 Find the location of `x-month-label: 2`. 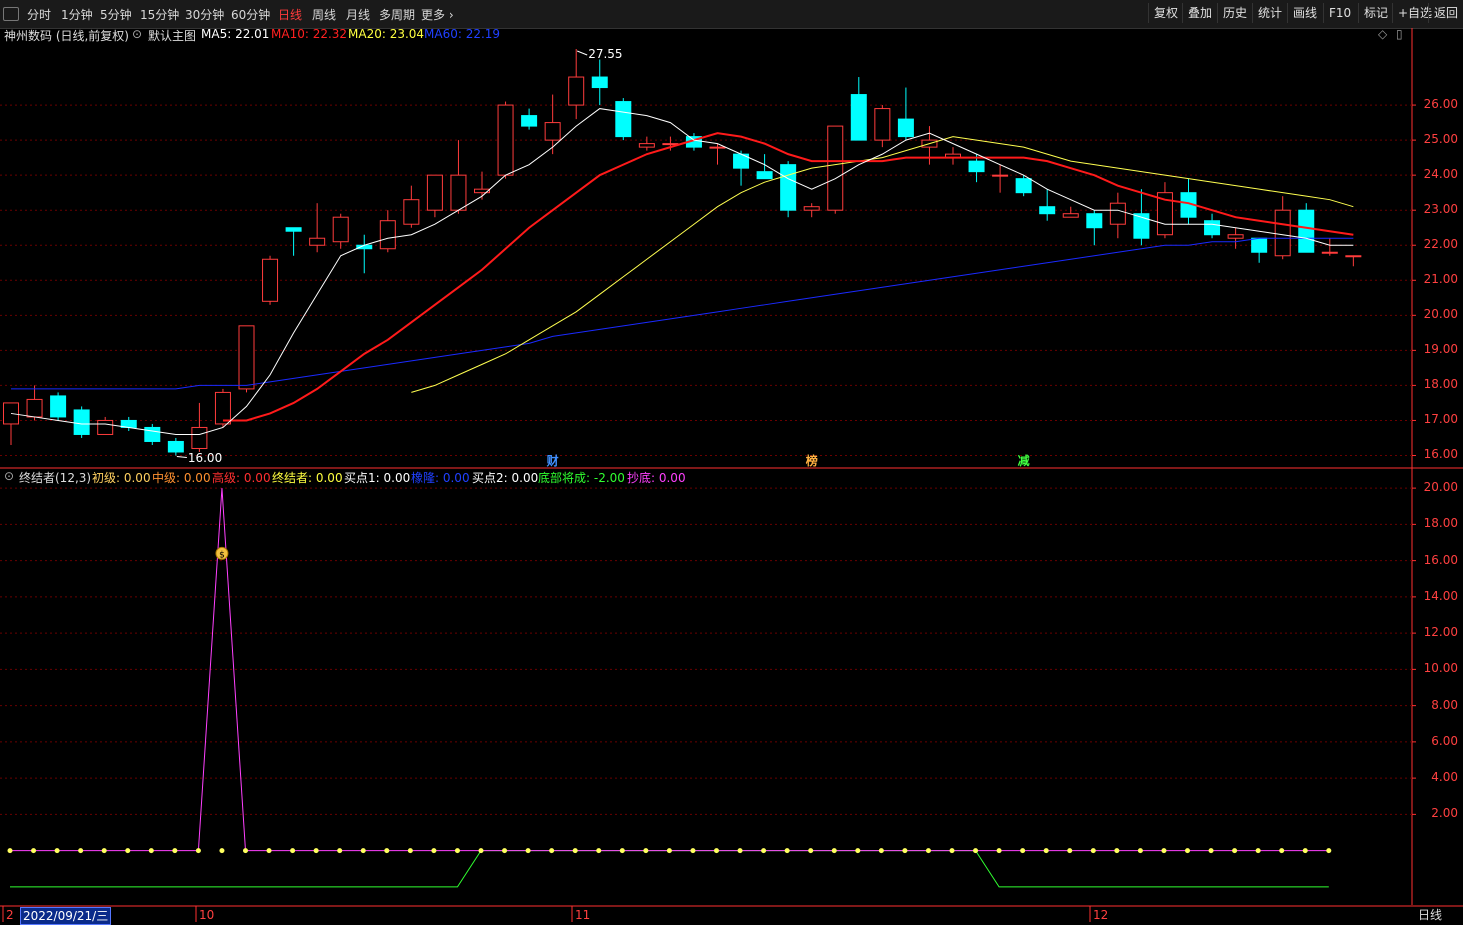

x-month-label: 2 is located at coordinates (10, 915).